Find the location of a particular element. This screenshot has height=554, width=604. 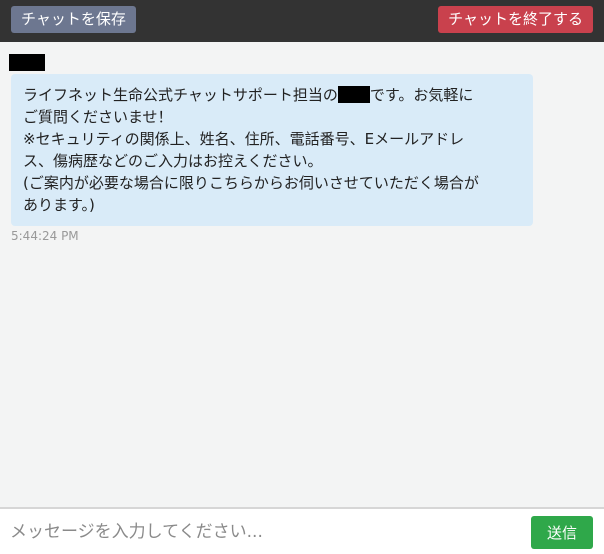

message-line: (ご案内が必要な場合に限りこちらからお伺いさせていただく場合が is located at coordinates (251, 183).